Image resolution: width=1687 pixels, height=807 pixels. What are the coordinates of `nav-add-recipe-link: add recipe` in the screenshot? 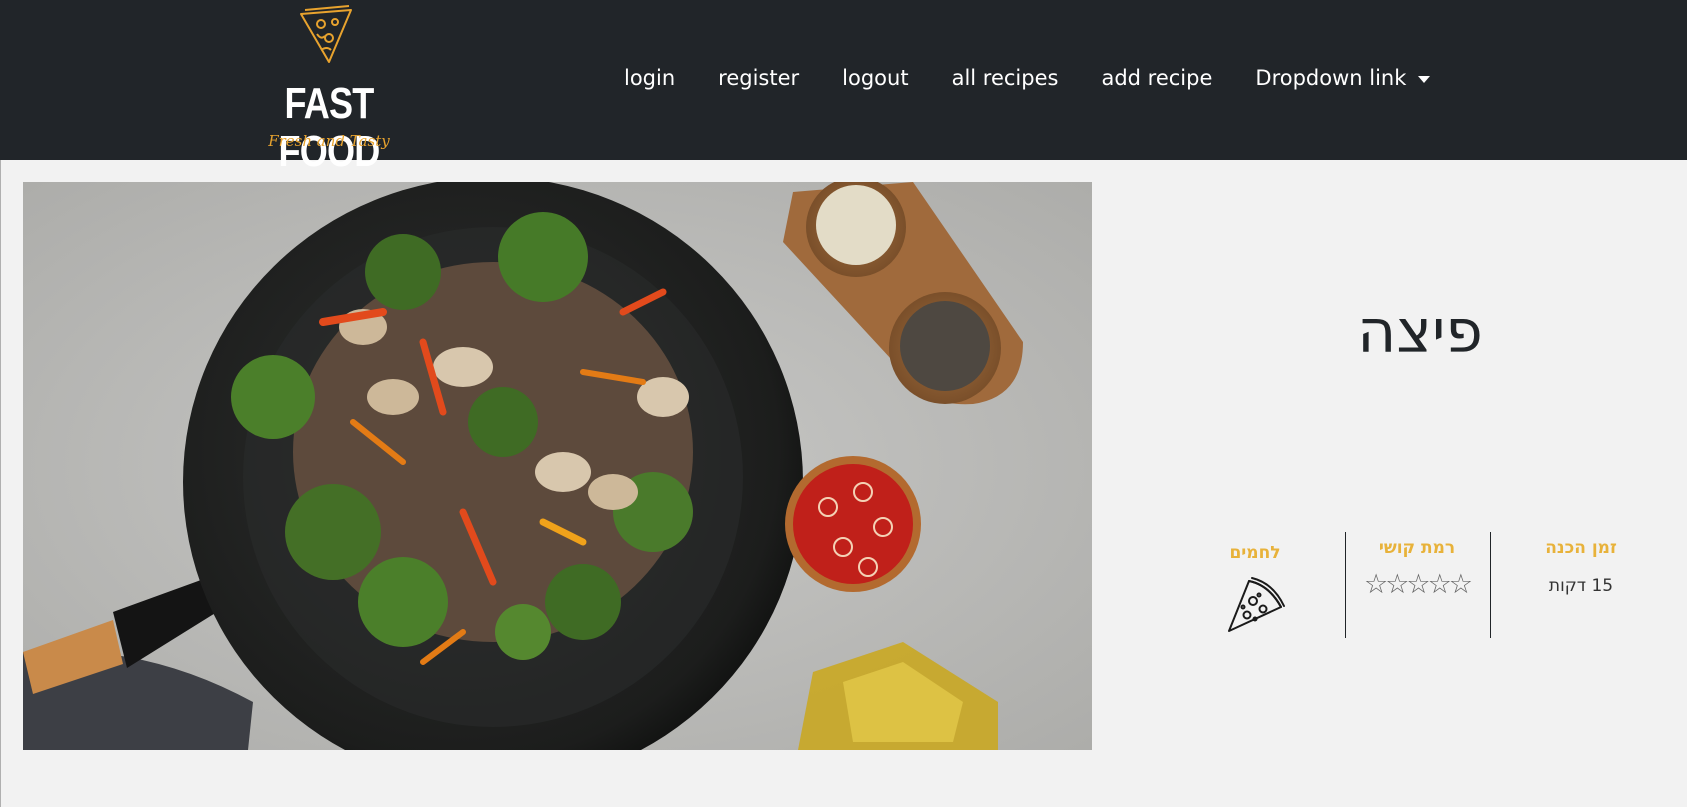 It's located at (1156, 78).